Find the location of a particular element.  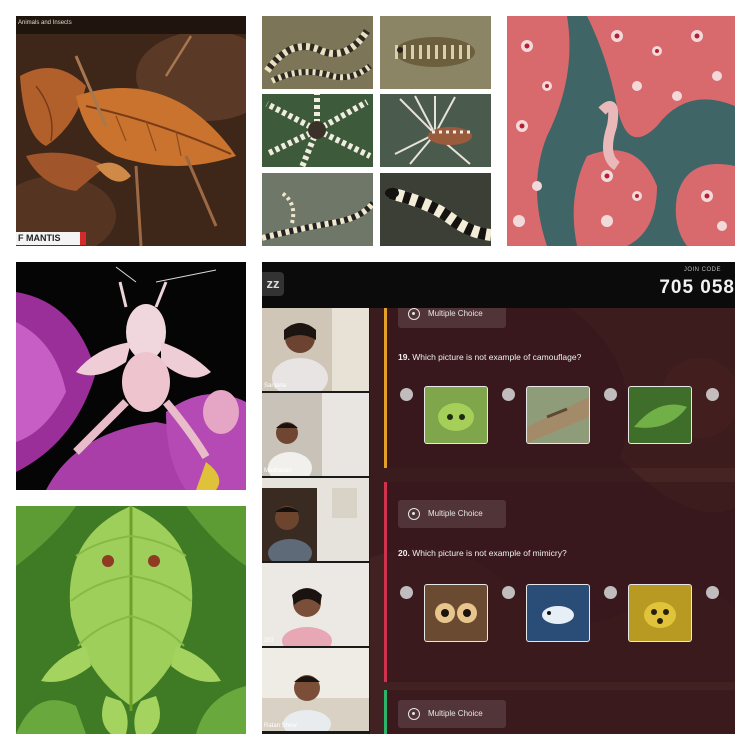

option-image-green-caterpillar is located at coordinates (456, 415).